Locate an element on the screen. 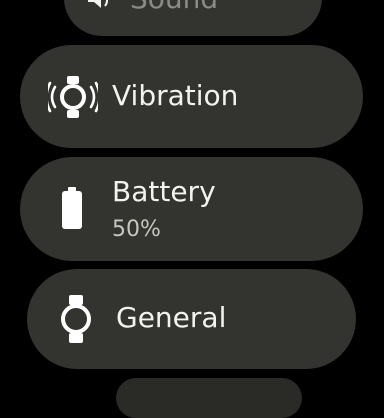 The height and width of the screenshot is (418, 384). settings-item-label: Vibration is located at coordinates (175, 95).